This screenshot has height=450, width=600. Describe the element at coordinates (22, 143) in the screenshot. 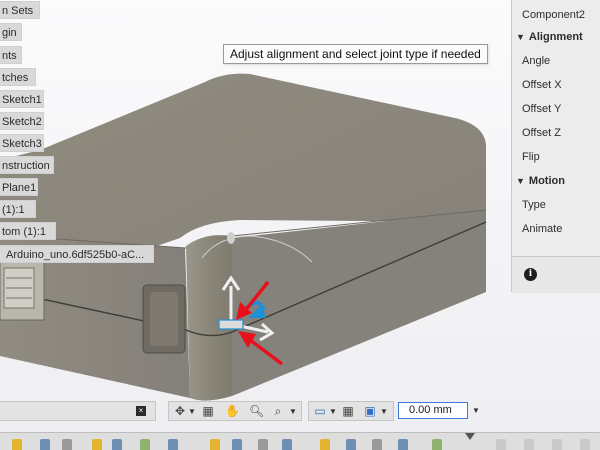

I see `browser-item-sketch3: Sketch3` at that location.